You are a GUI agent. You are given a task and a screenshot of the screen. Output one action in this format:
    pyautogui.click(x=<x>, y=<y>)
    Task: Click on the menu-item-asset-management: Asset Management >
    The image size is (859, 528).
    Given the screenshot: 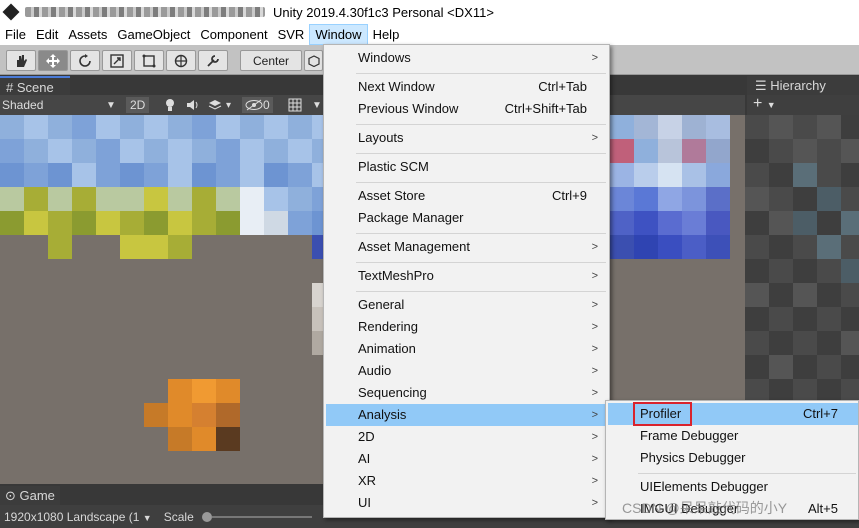 What is the action you would take?
    pyautogui.click(x=466, y=247)
    